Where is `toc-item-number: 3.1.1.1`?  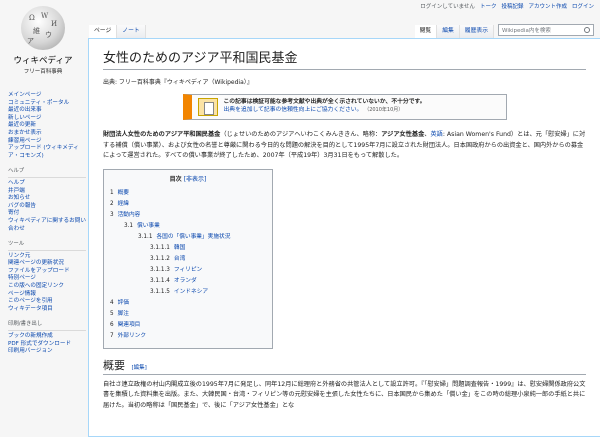
toc-item-number: 3.1.1.1 is located at coordinates (160, 247).